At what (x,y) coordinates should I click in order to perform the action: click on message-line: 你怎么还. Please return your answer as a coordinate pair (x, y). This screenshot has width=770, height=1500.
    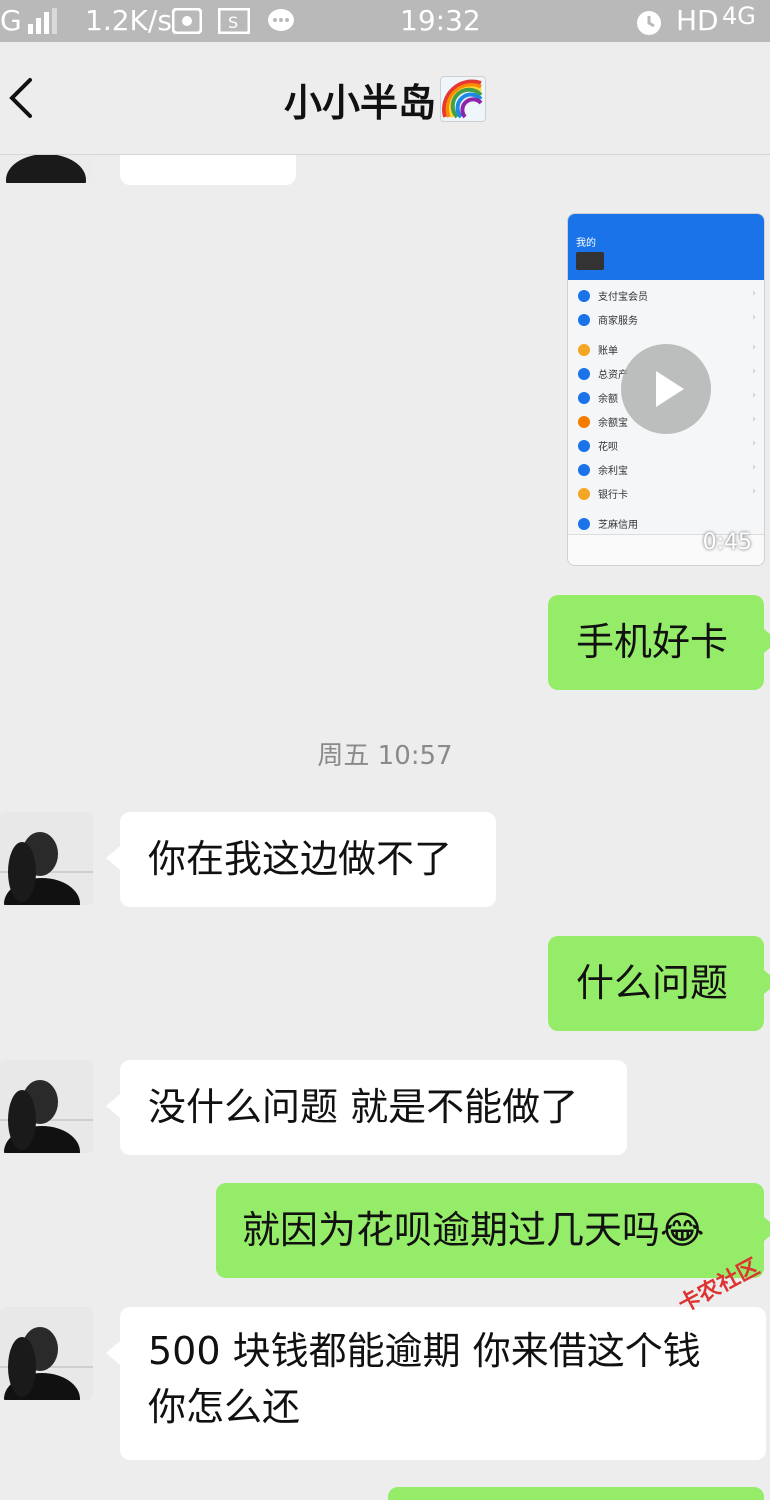
    Looking at the image, I should click on (224, 1407).